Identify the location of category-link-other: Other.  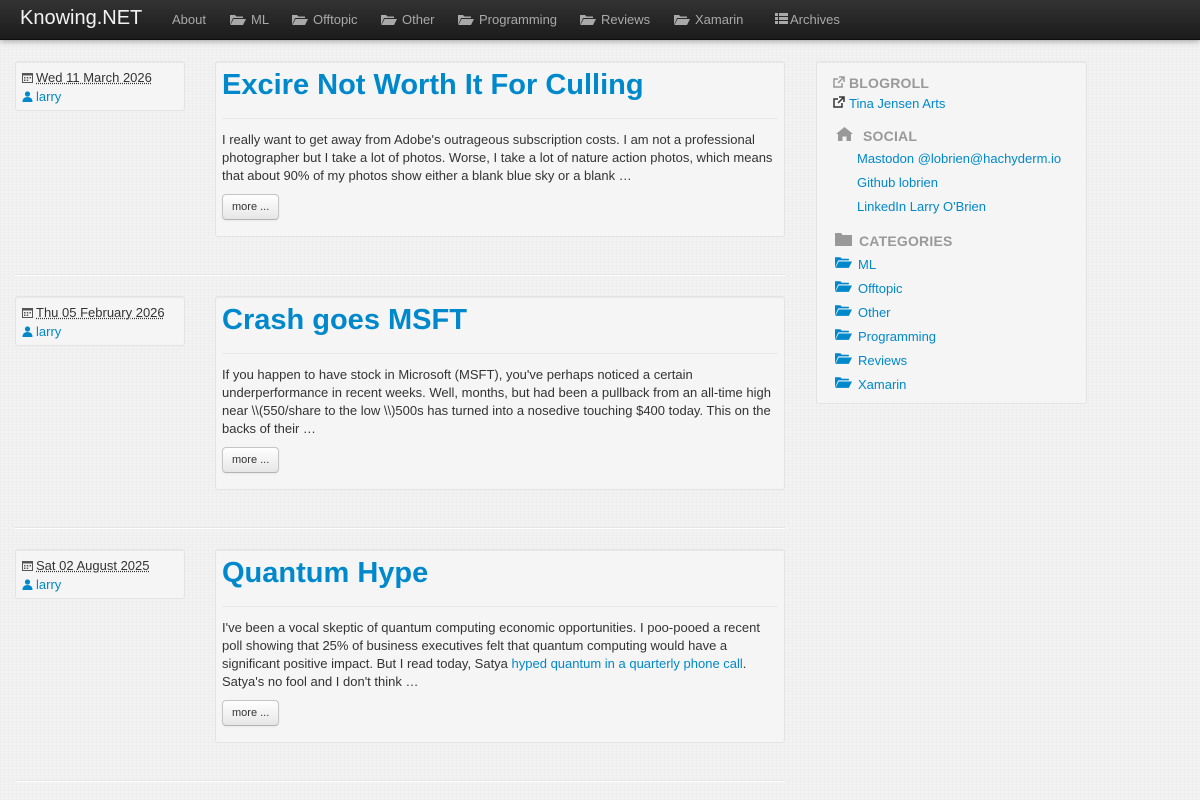
(863, 312).